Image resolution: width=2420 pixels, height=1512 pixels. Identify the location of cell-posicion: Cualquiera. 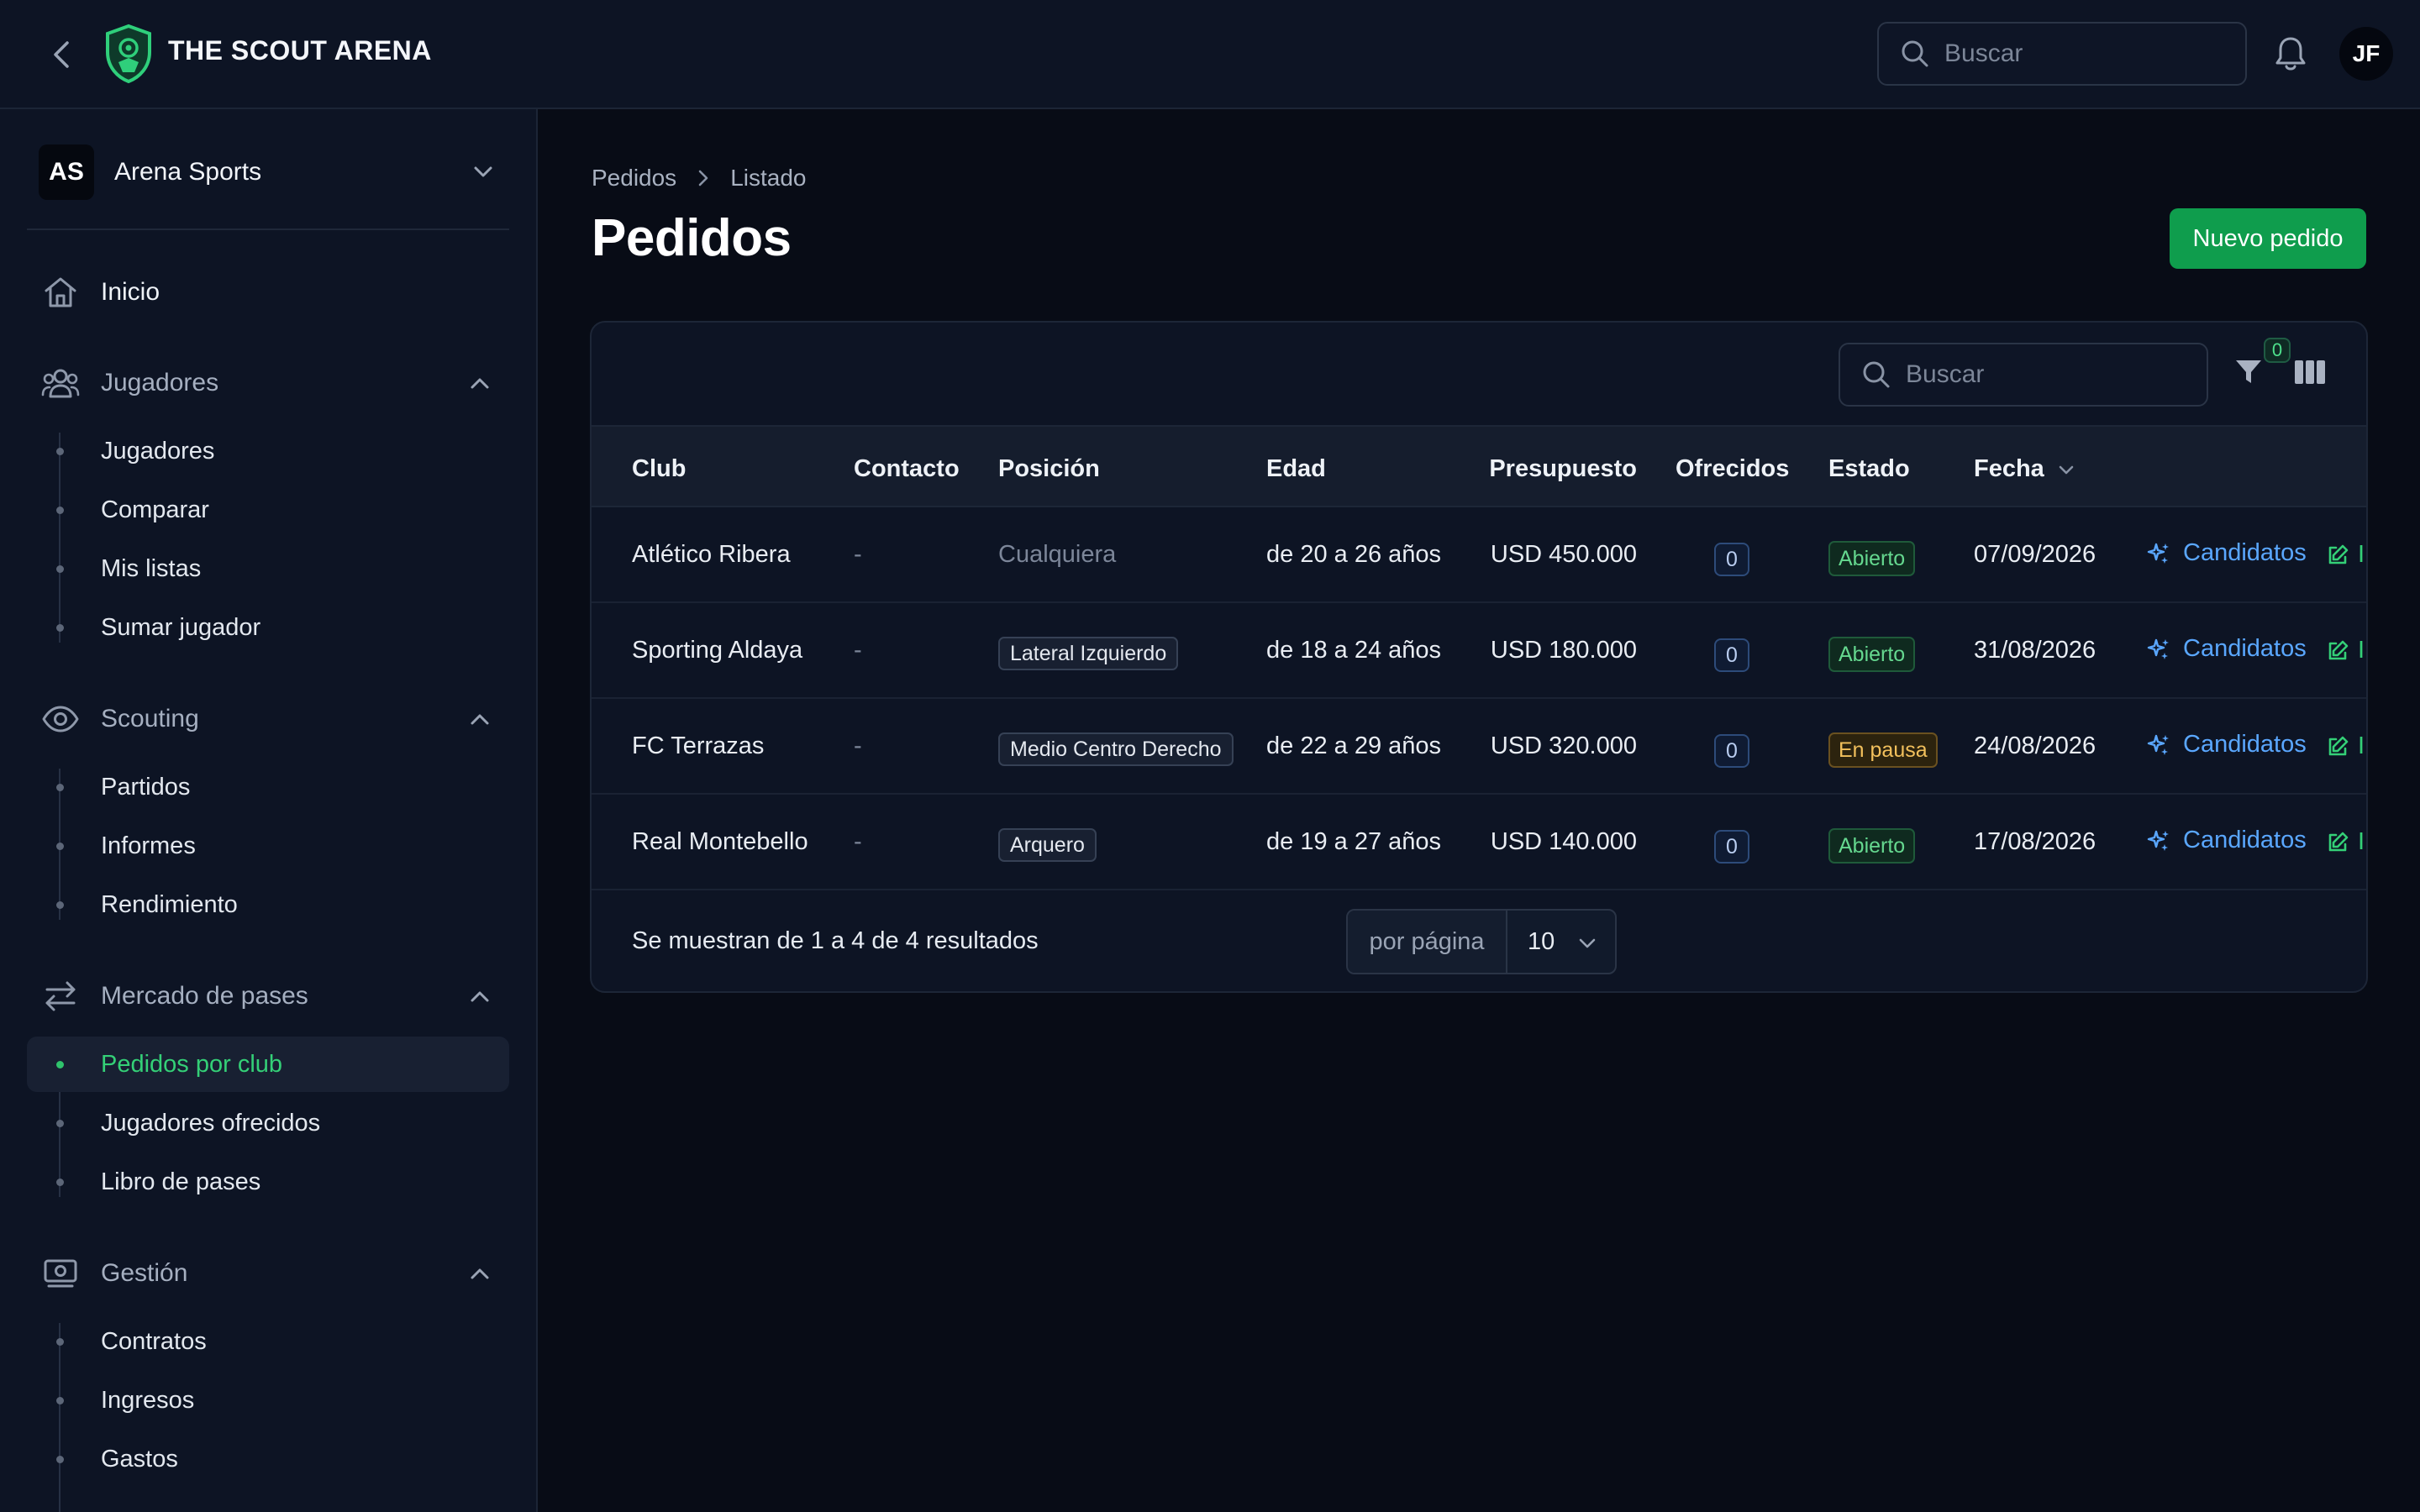
(1057, 554).